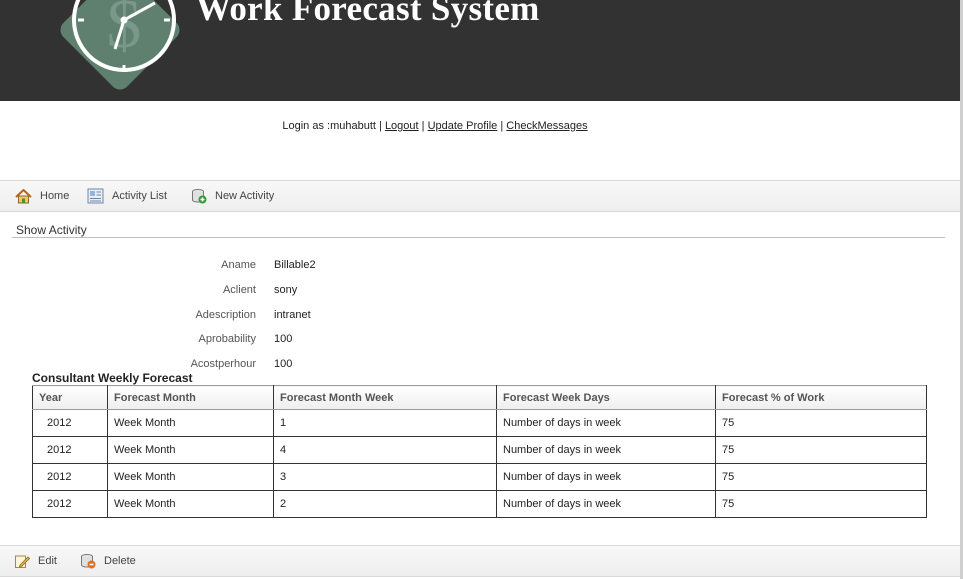 The height and width of the screenshot is (579, 963). What do you see at coordinates (51, 230) in the screenshot?
I see `page-title: Show Activity` at bounding box center [51, 230].